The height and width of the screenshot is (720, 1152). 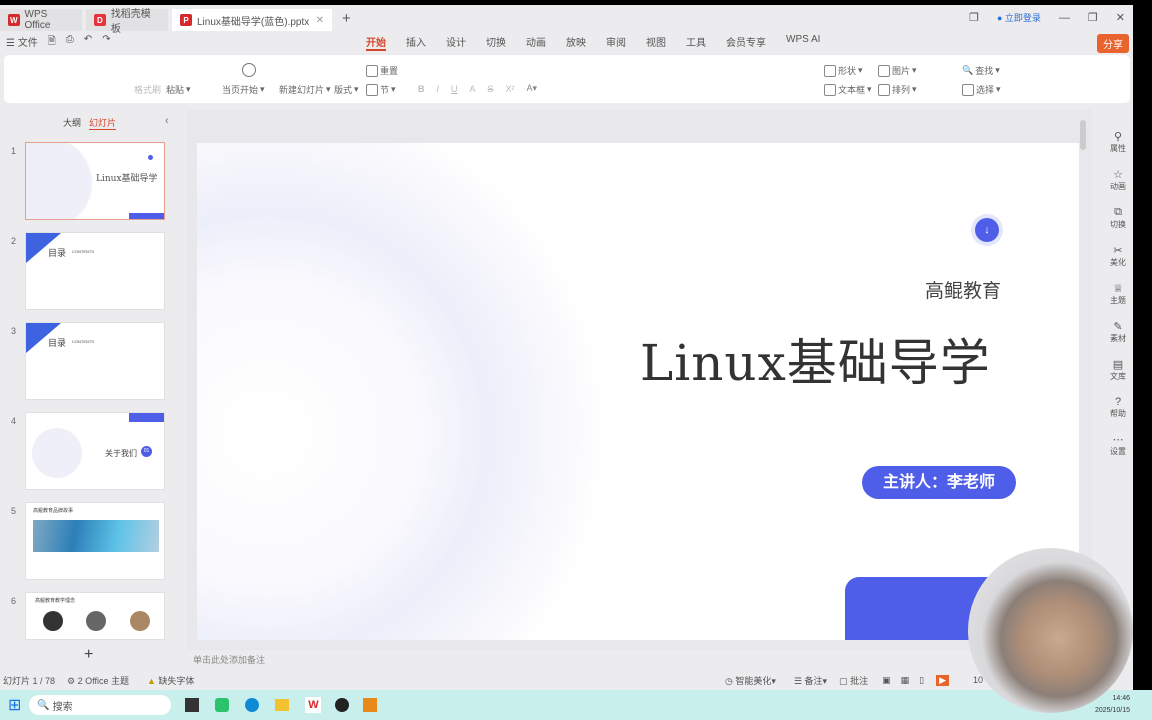 I want to click on tab-pptx: P Linux基础导学(蓝色).pptx ✕, so click(x=252, y=20).